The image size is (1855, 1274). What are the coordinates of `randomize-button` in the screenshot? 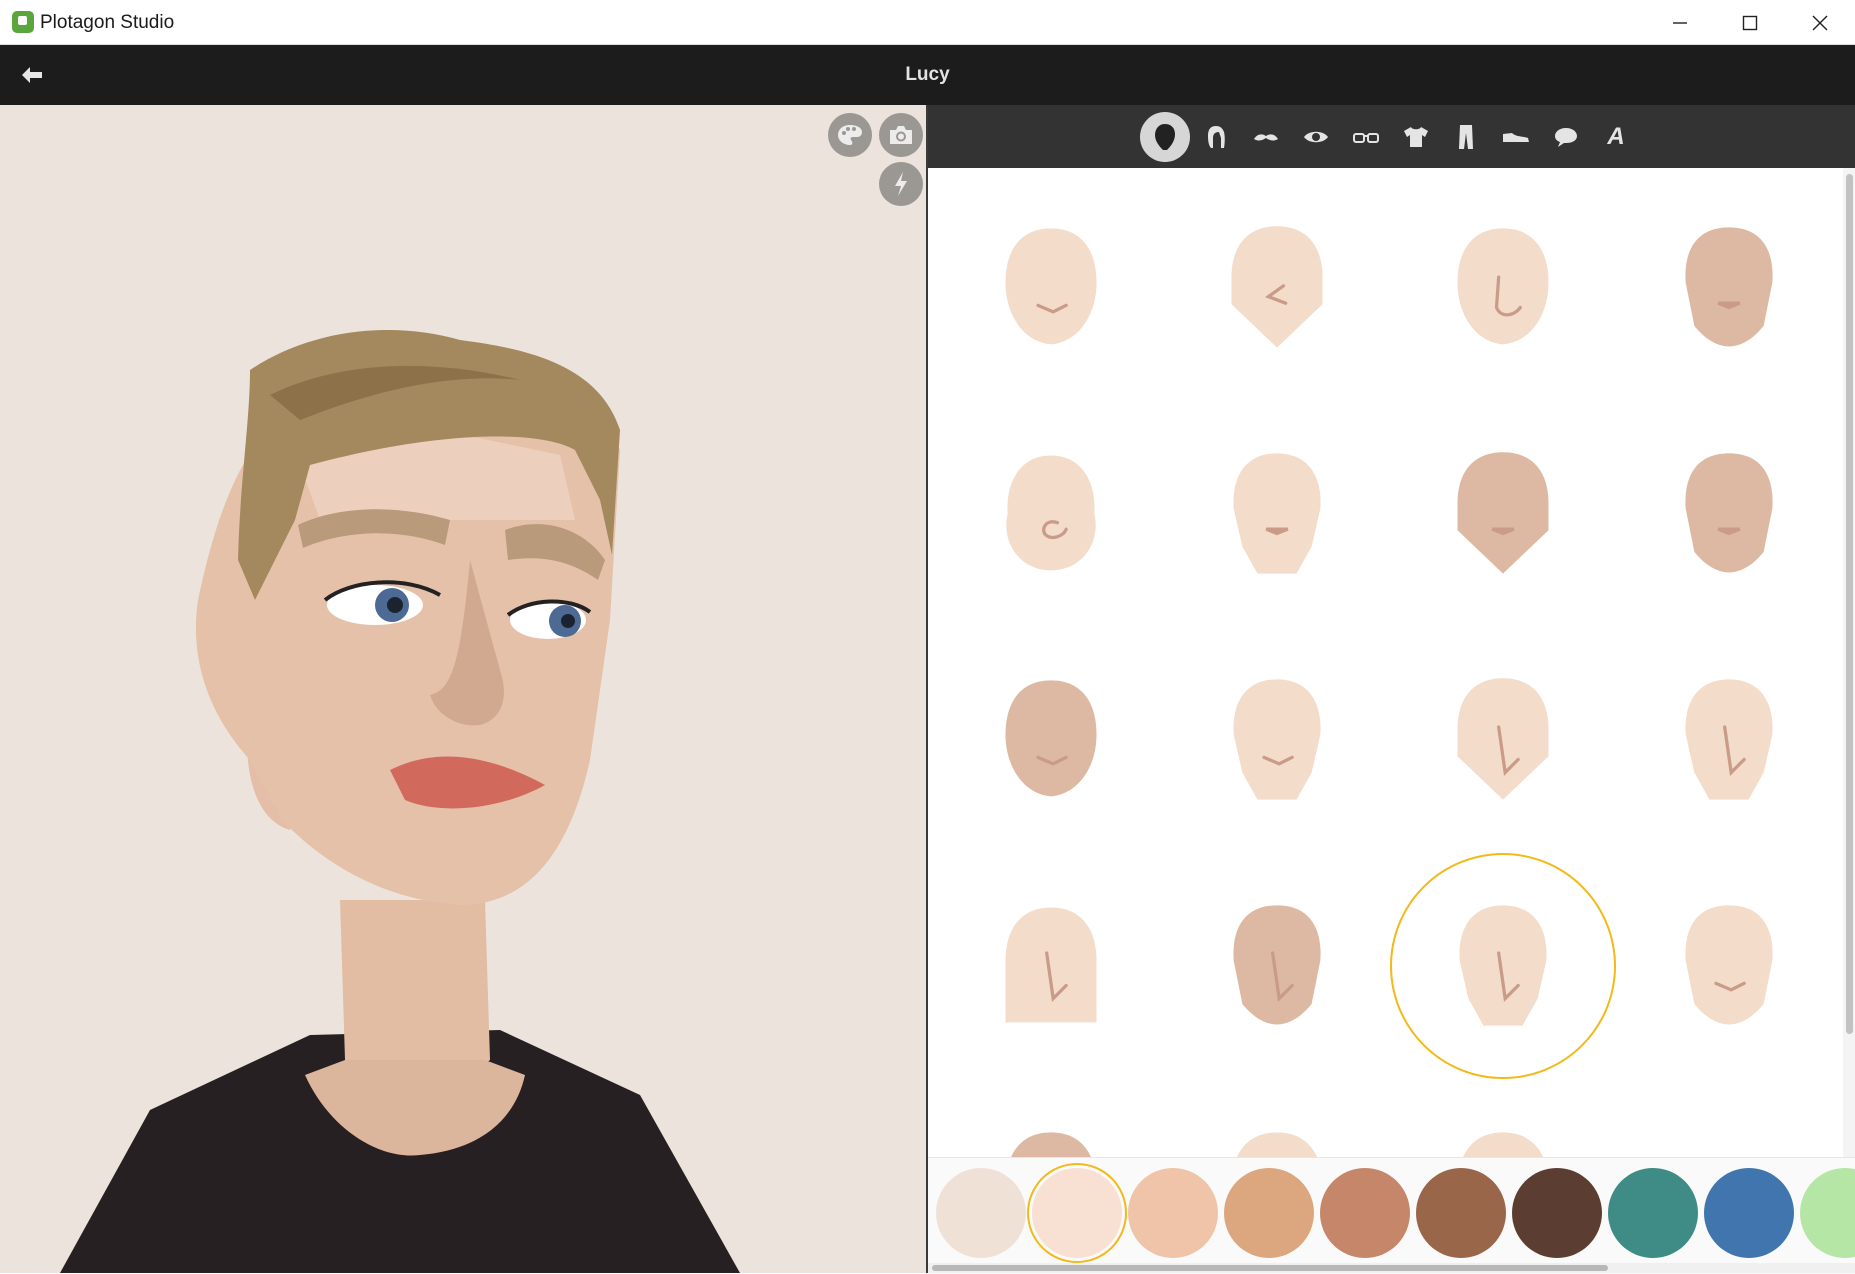 It's located at (901, 184).